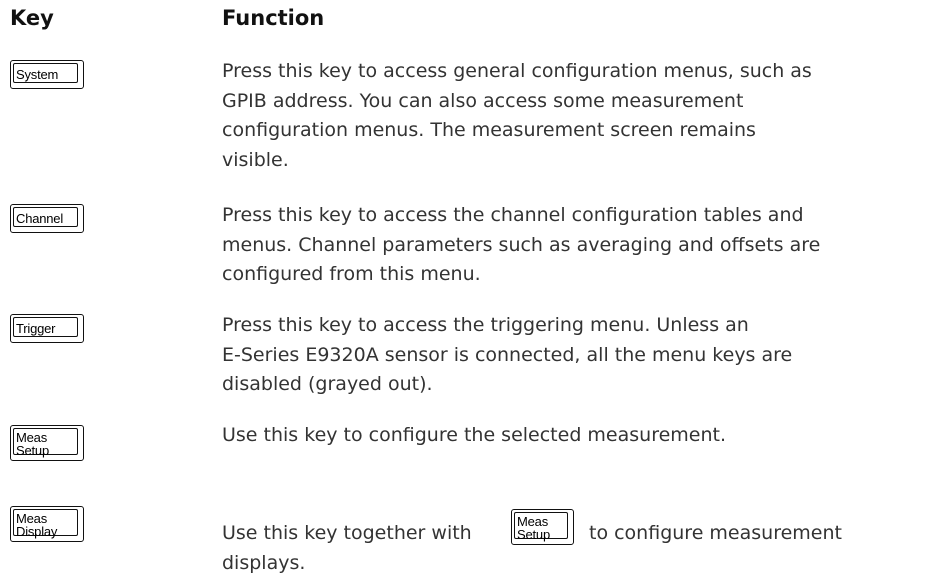 The image size is (937, 580). I want to click on system-key-icon: System, so click(47, 74).